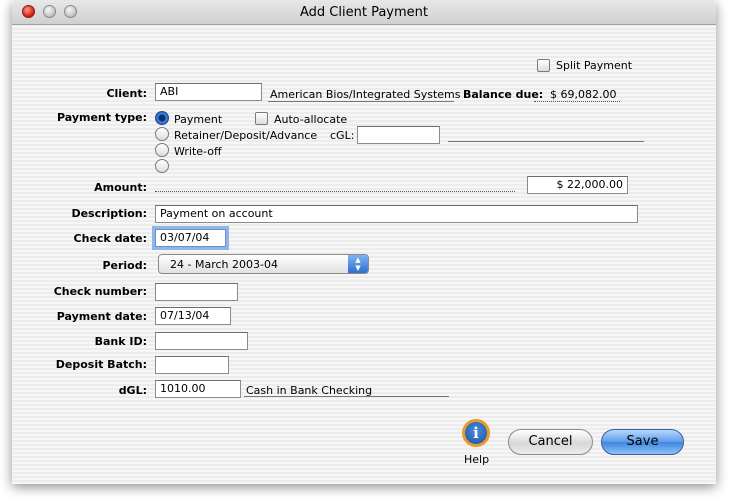 The width and height of the screenshot is (730, 504). I want to click on period-popup: 24 - March 2003-04 ▲ ▼, so click(263, 264).